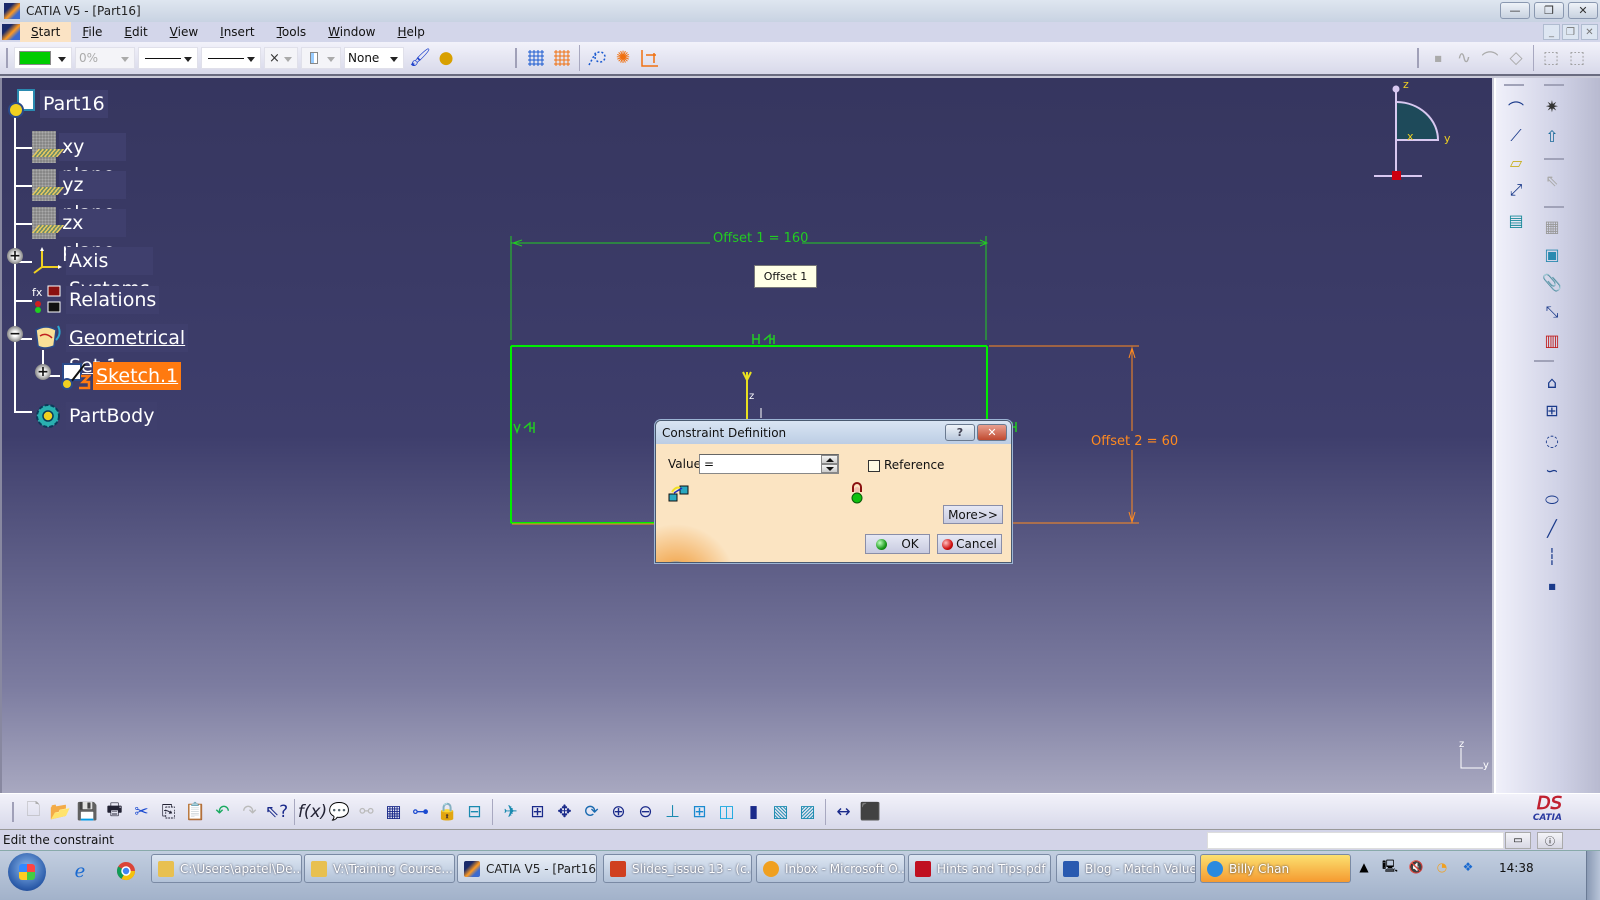 This screenshot has height=900, width=1600. What do you see at coordinates (1552, 340) in the screenshot?
I see `animate-constraint-icon: ▥` at bounding box center [1552, 340].